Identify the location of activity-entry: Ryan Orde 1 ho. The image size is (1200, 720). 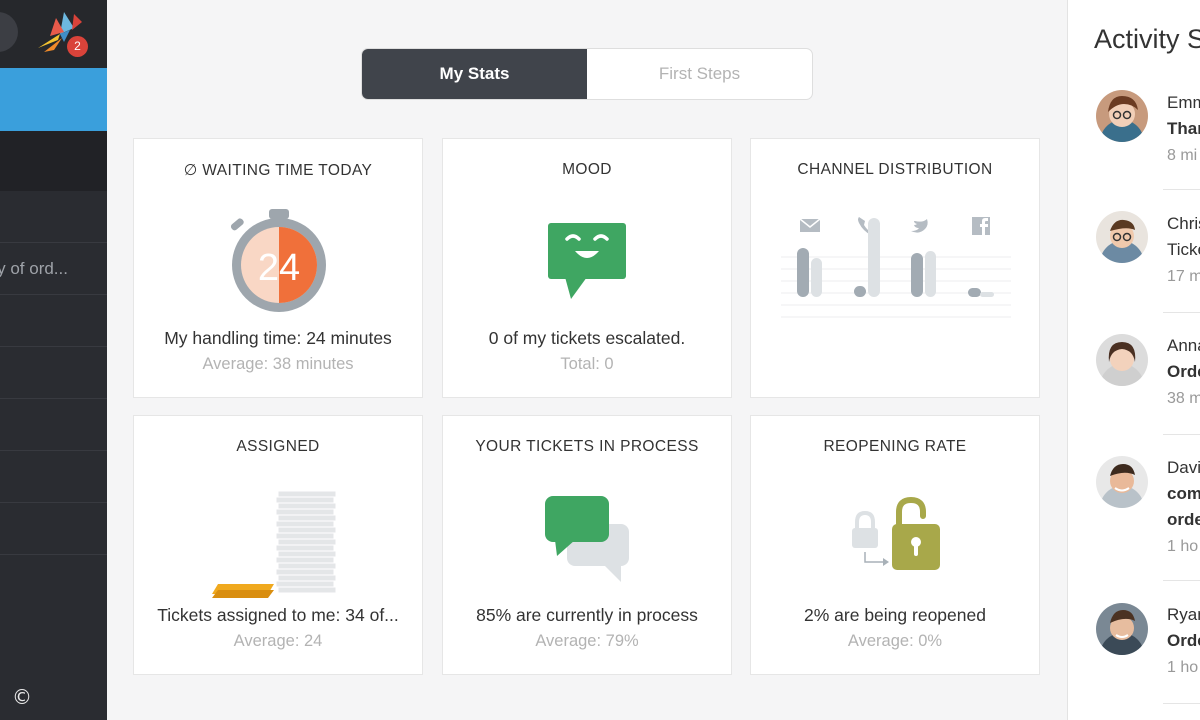
(1134, 660).